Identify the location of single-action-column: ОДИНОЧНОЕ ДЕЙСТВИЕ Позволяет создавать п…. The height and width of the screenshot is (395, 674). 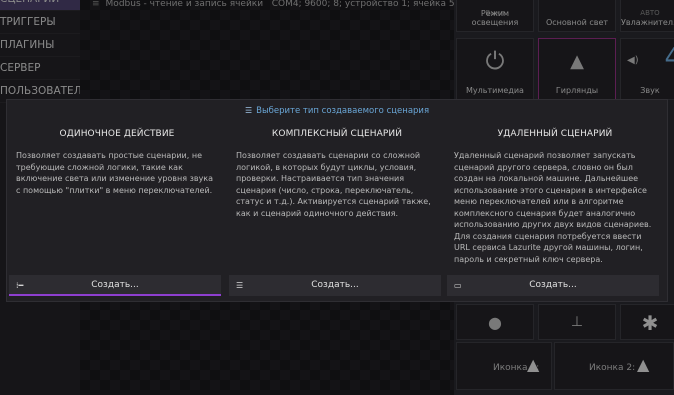
(117, 211).